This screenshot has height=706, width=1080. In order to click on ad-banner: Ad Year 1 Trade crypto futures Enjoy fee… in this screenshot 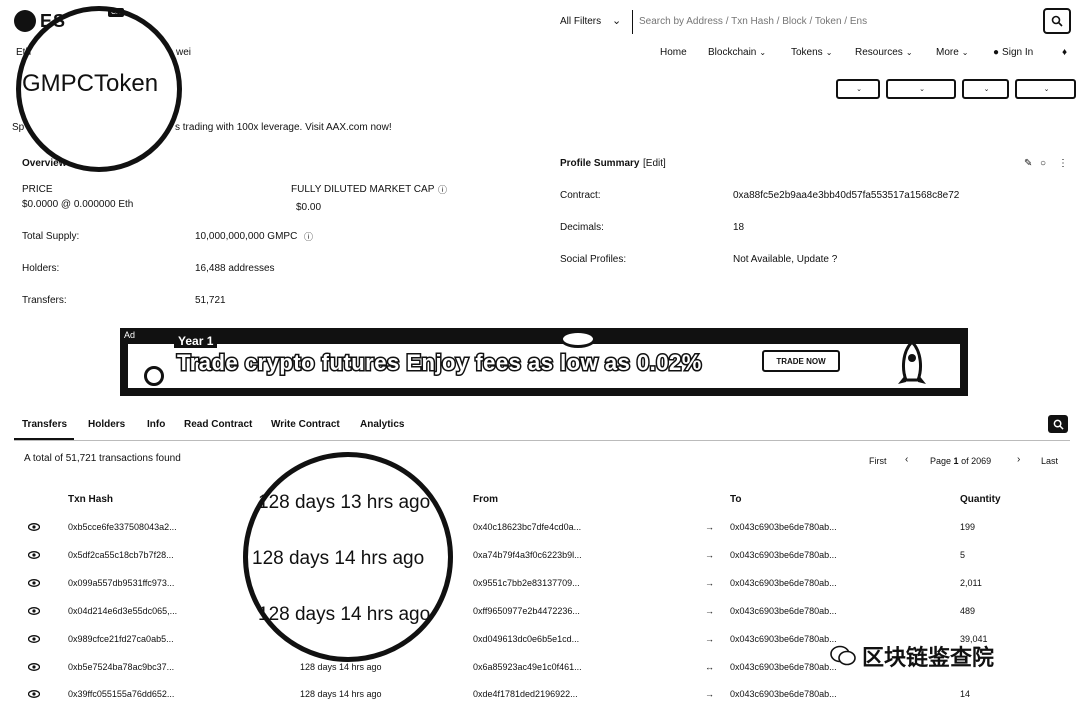, I will do `click(544, 362)`.